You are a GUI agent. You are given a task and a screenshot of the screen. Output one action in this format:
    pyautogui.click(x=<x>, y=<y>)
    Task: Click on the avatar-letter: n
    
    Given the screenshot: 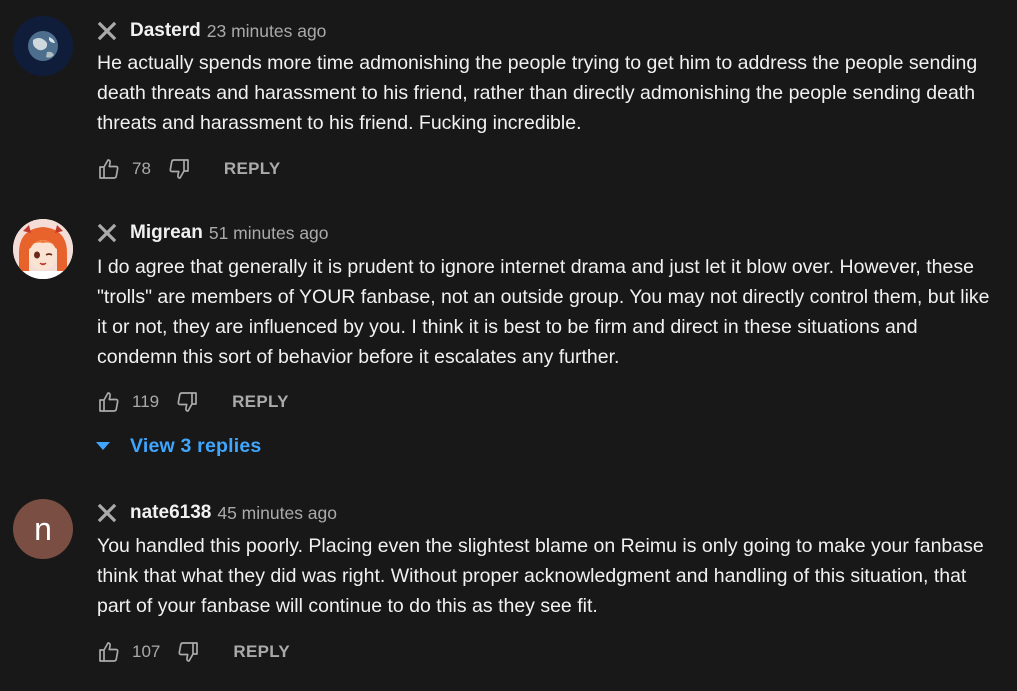 What is the action you would take?
    pyautogui.click(x=43, y=528)
    